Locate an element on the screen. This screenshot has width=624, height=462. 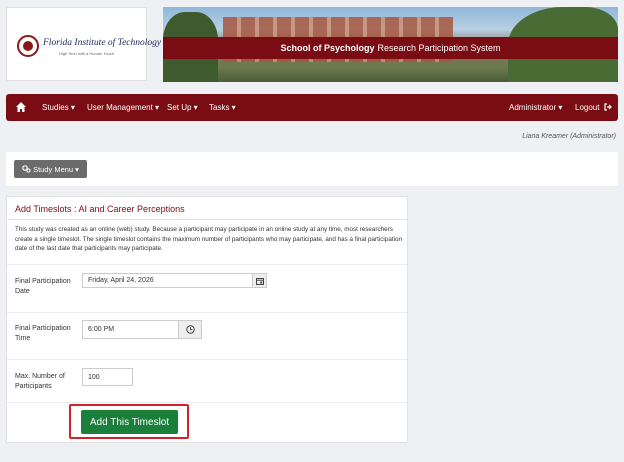
nav-logout: Logout is located at coordinates (593, 107).